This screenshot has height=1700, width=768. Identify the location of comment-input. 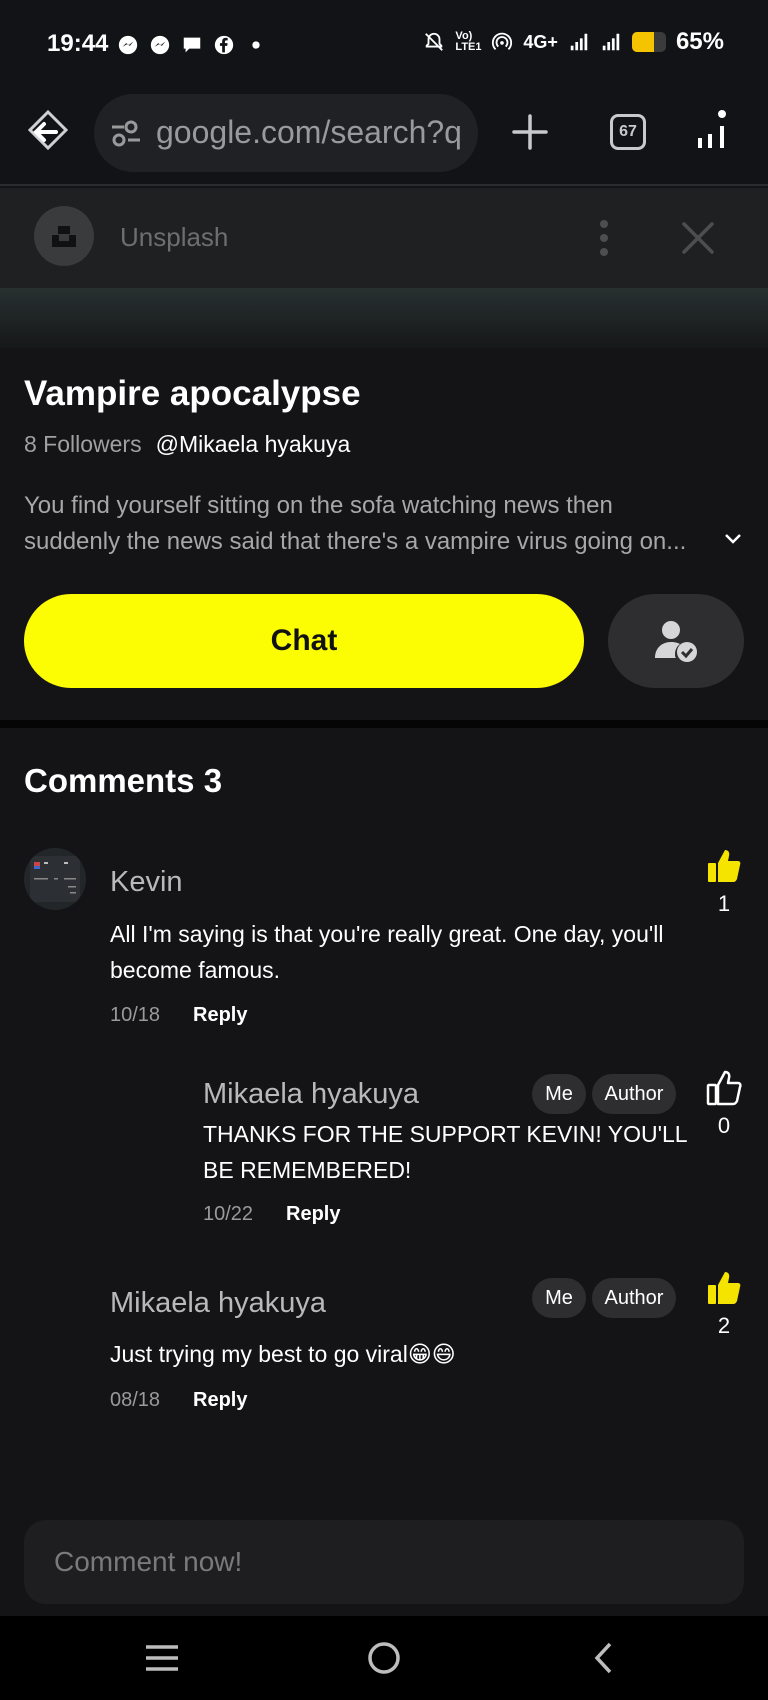
(384, 1562).